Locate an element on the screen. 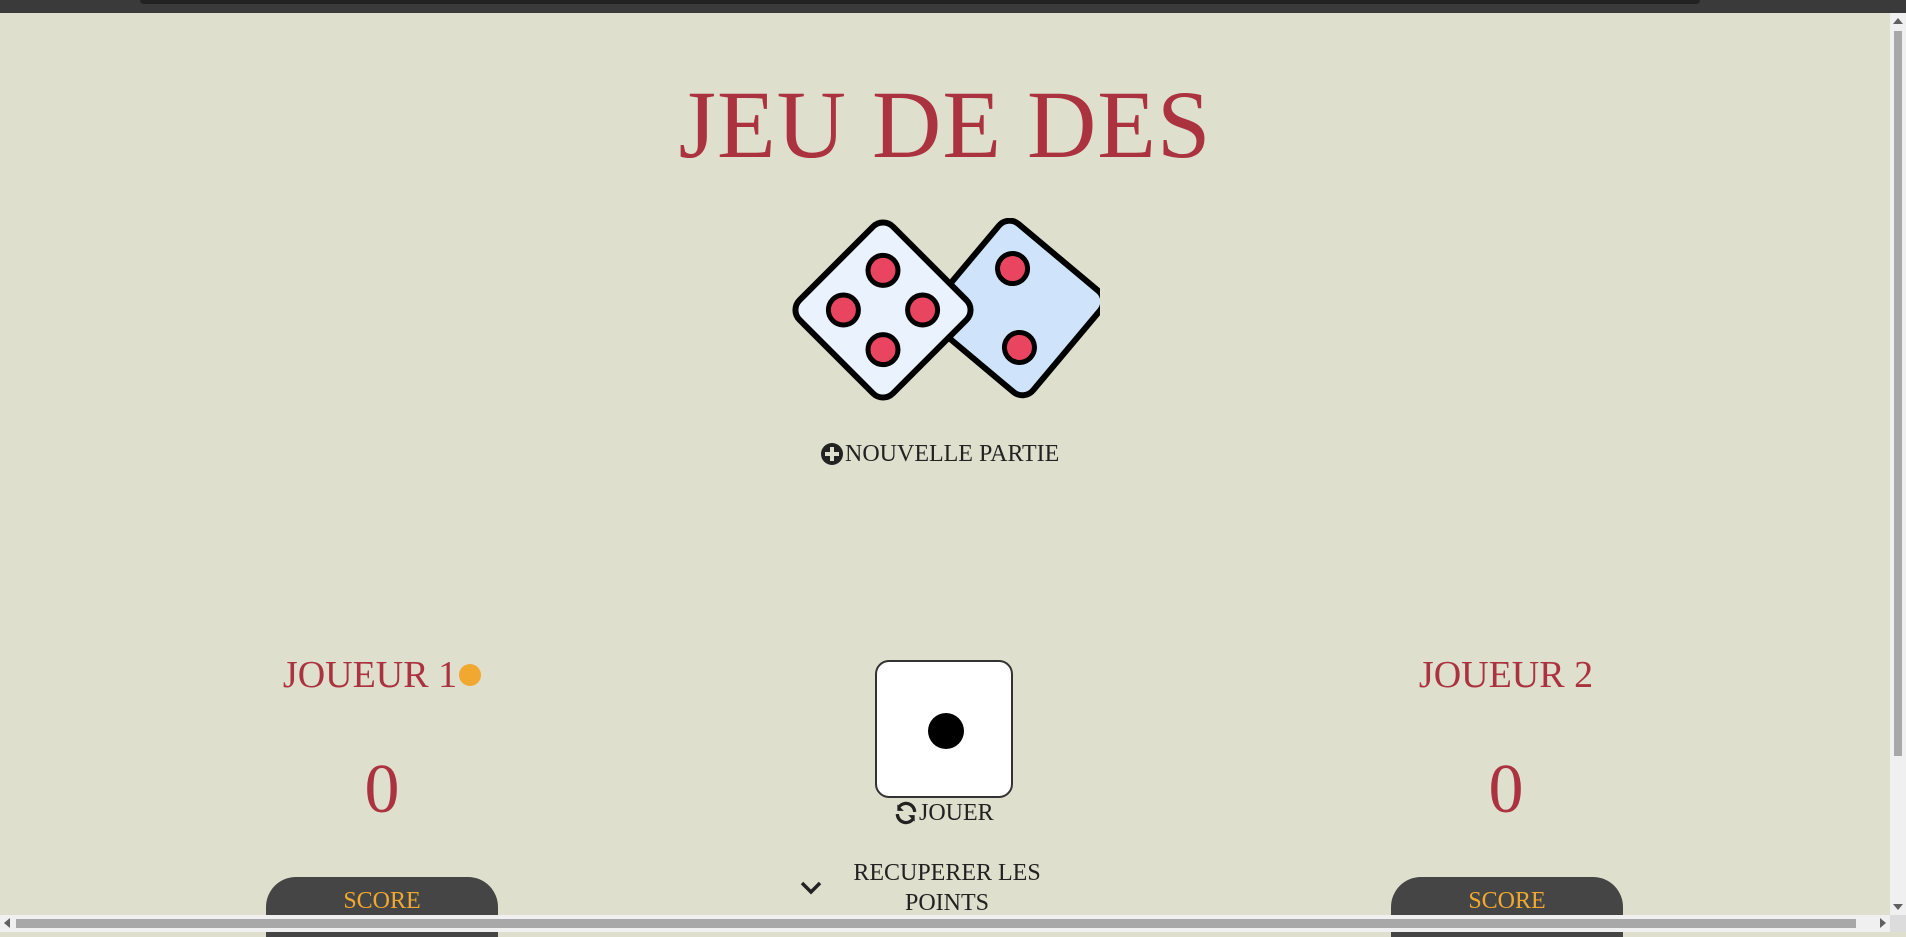 The width and height of the screenshot is (1906, 937). roll-dice-button: JOUER is located at coordinates (943, 813).